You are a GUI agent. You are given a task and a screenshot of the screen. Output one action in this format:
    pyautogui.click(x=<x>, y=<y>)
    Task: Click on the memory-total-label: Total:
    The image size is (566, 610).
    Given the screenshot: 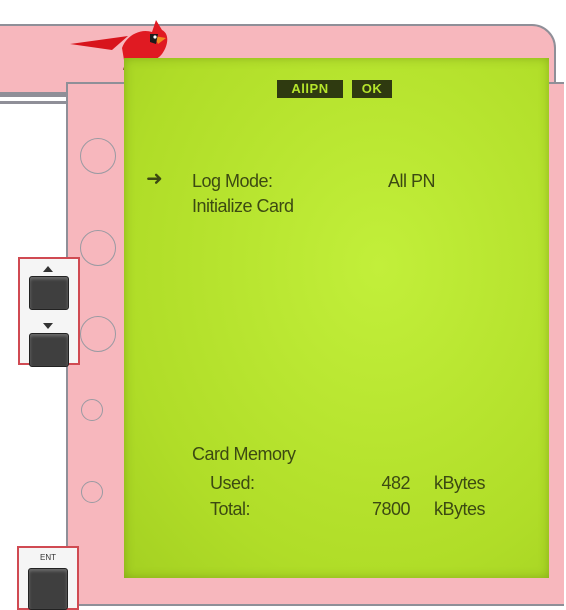 What is the action you would take?
    pyautogui.click(x=230, y=509)
    